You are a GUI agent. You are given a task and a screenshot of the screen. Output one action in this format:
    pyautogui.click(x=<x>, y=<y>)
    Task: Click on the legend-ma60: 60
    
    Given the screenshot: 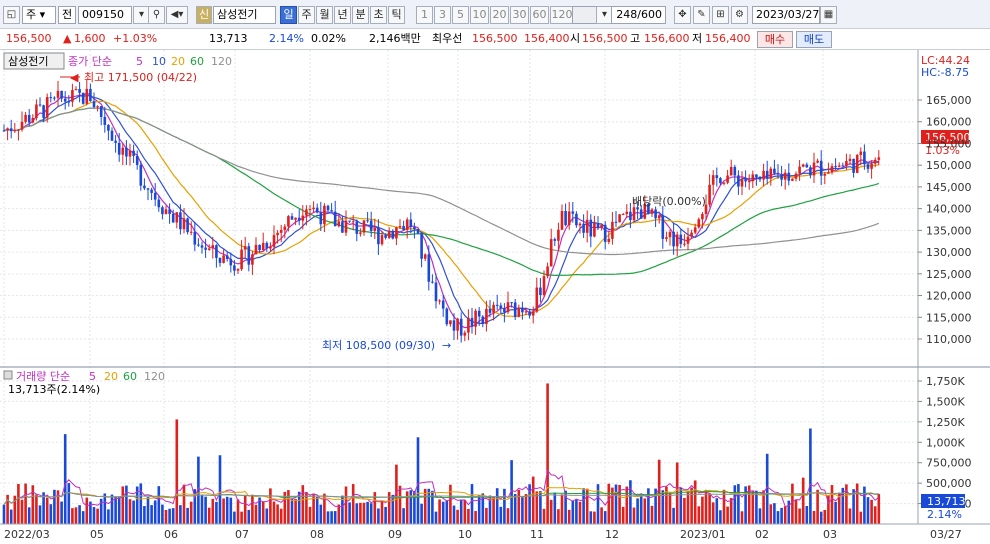 What is the action you would take?
    pyautogui.click(x=197, y=61)
    